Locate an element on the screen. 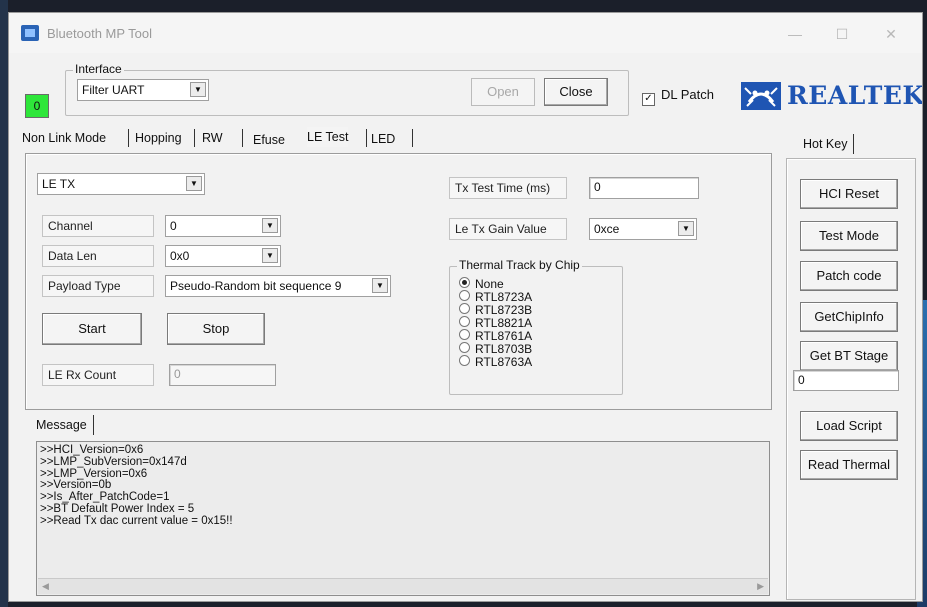  channel-select: 0 ▼ is located at coordinates (223, 226).